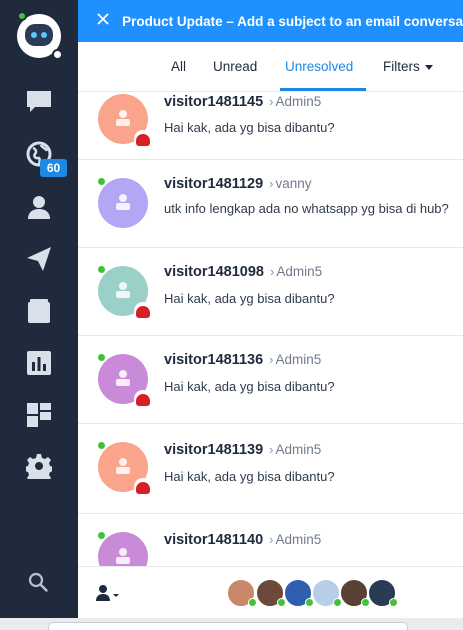 The height and width of the screenshot is (630, 463). I want to click on visitor-name: visitor1481129, so click(214, 184).